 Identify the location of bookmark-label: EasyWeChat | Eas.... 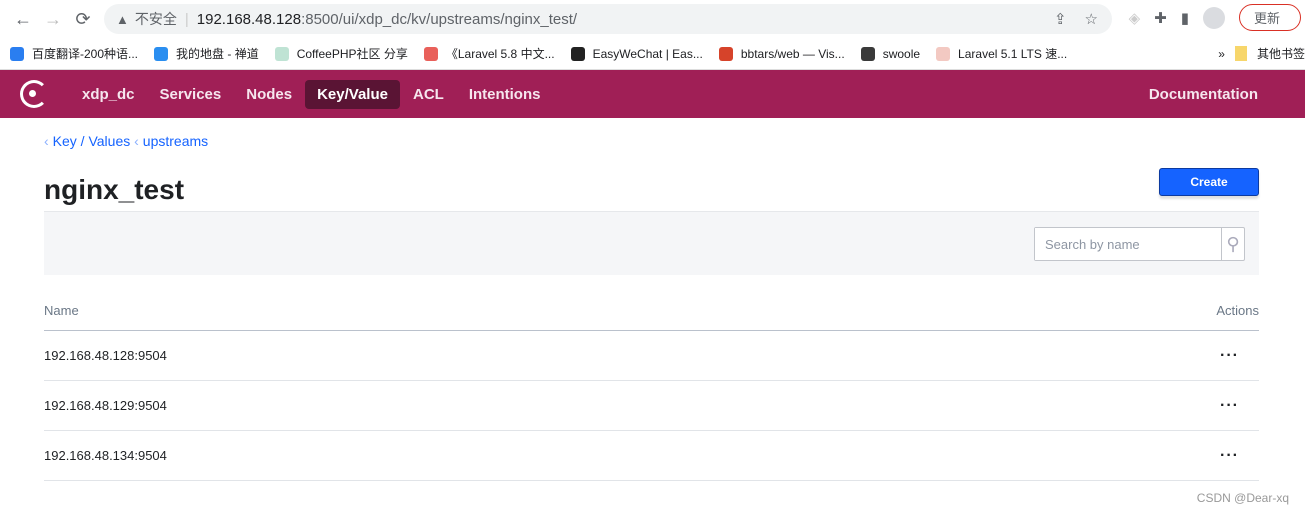
(647, 53).